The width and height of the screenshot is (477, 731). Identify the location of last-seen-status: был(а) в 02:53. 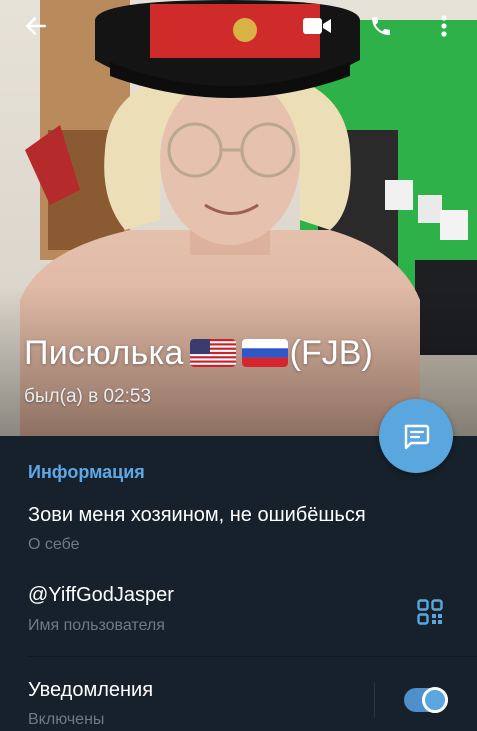
(88, 396).